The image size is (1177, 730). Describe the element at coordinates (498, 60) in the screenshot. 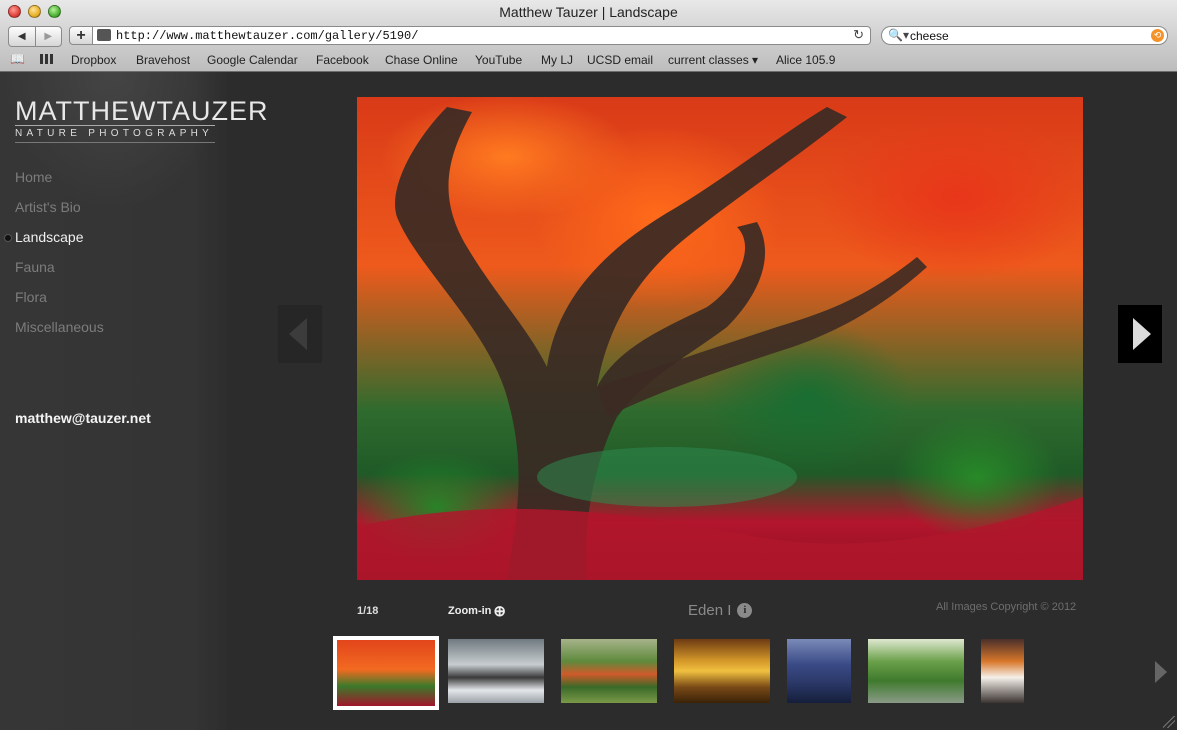

I see `bookmark-link: YouTube` at that location.